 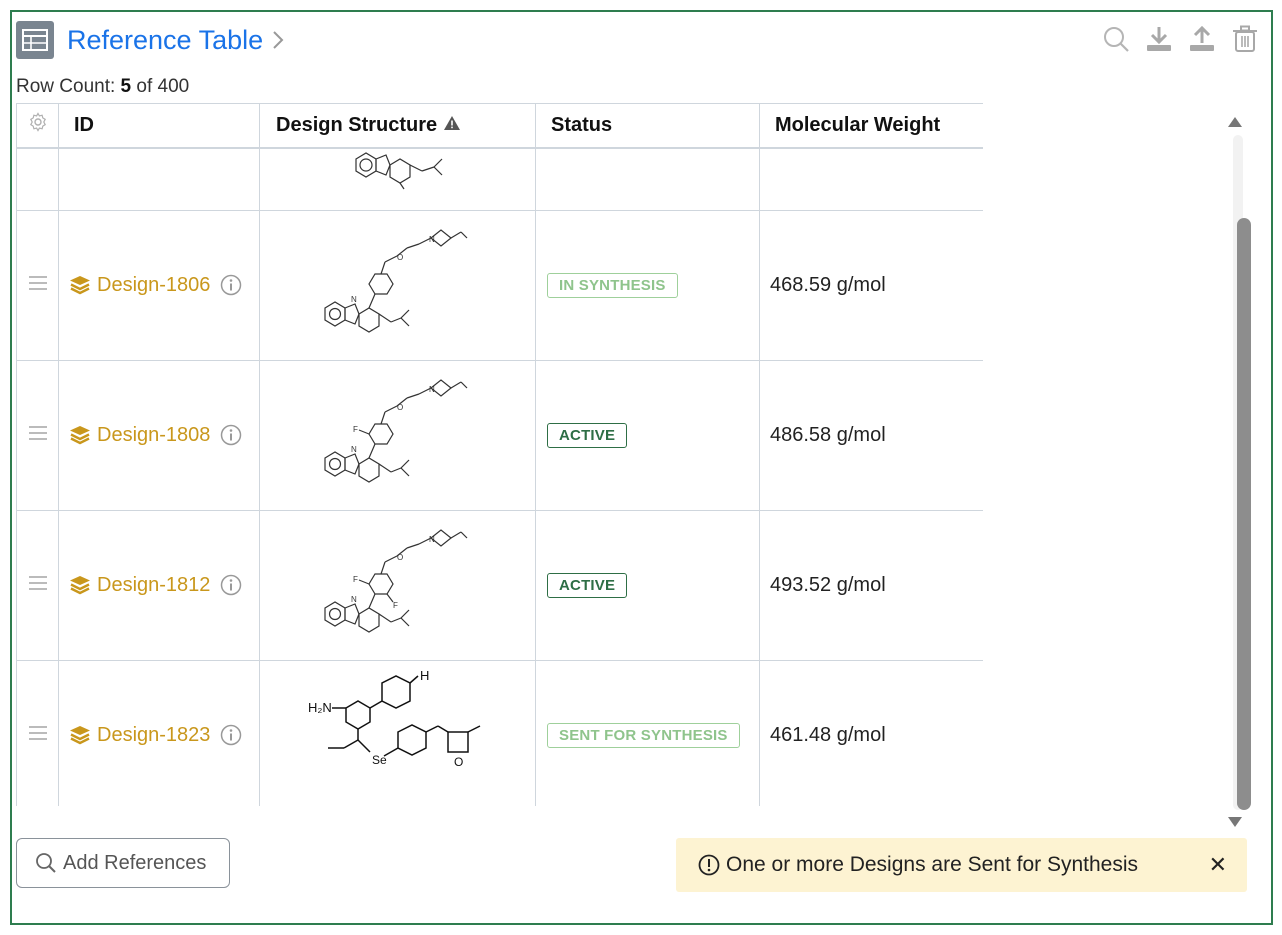 I want to click on warning-icon, so click(x=451, y=122).